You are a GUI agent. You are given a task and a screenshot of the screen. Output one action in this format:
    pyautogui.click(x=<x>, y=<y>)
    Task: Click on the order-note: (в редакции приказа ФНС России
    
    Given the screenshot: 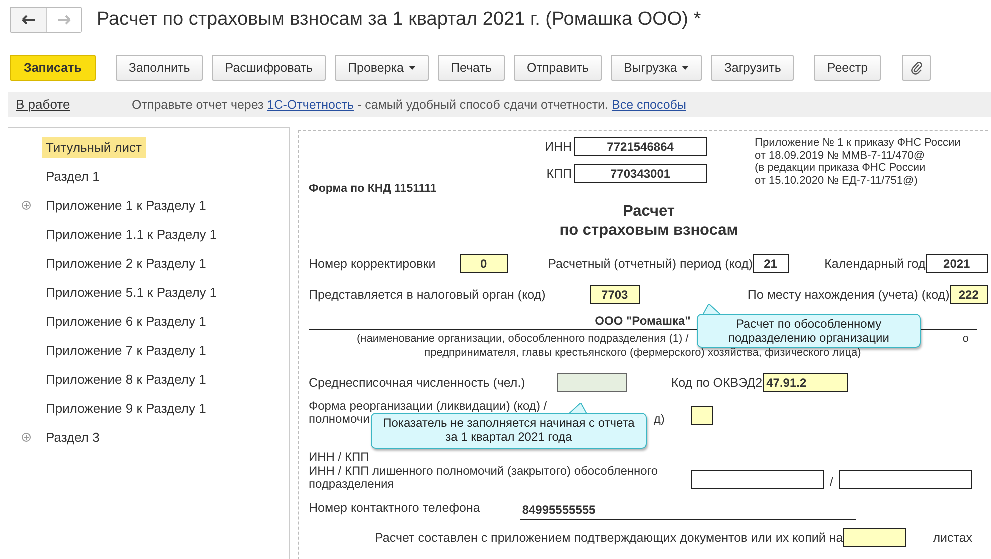 What is the action you would take?
    pyautogui.click(x=841, y=168)
    